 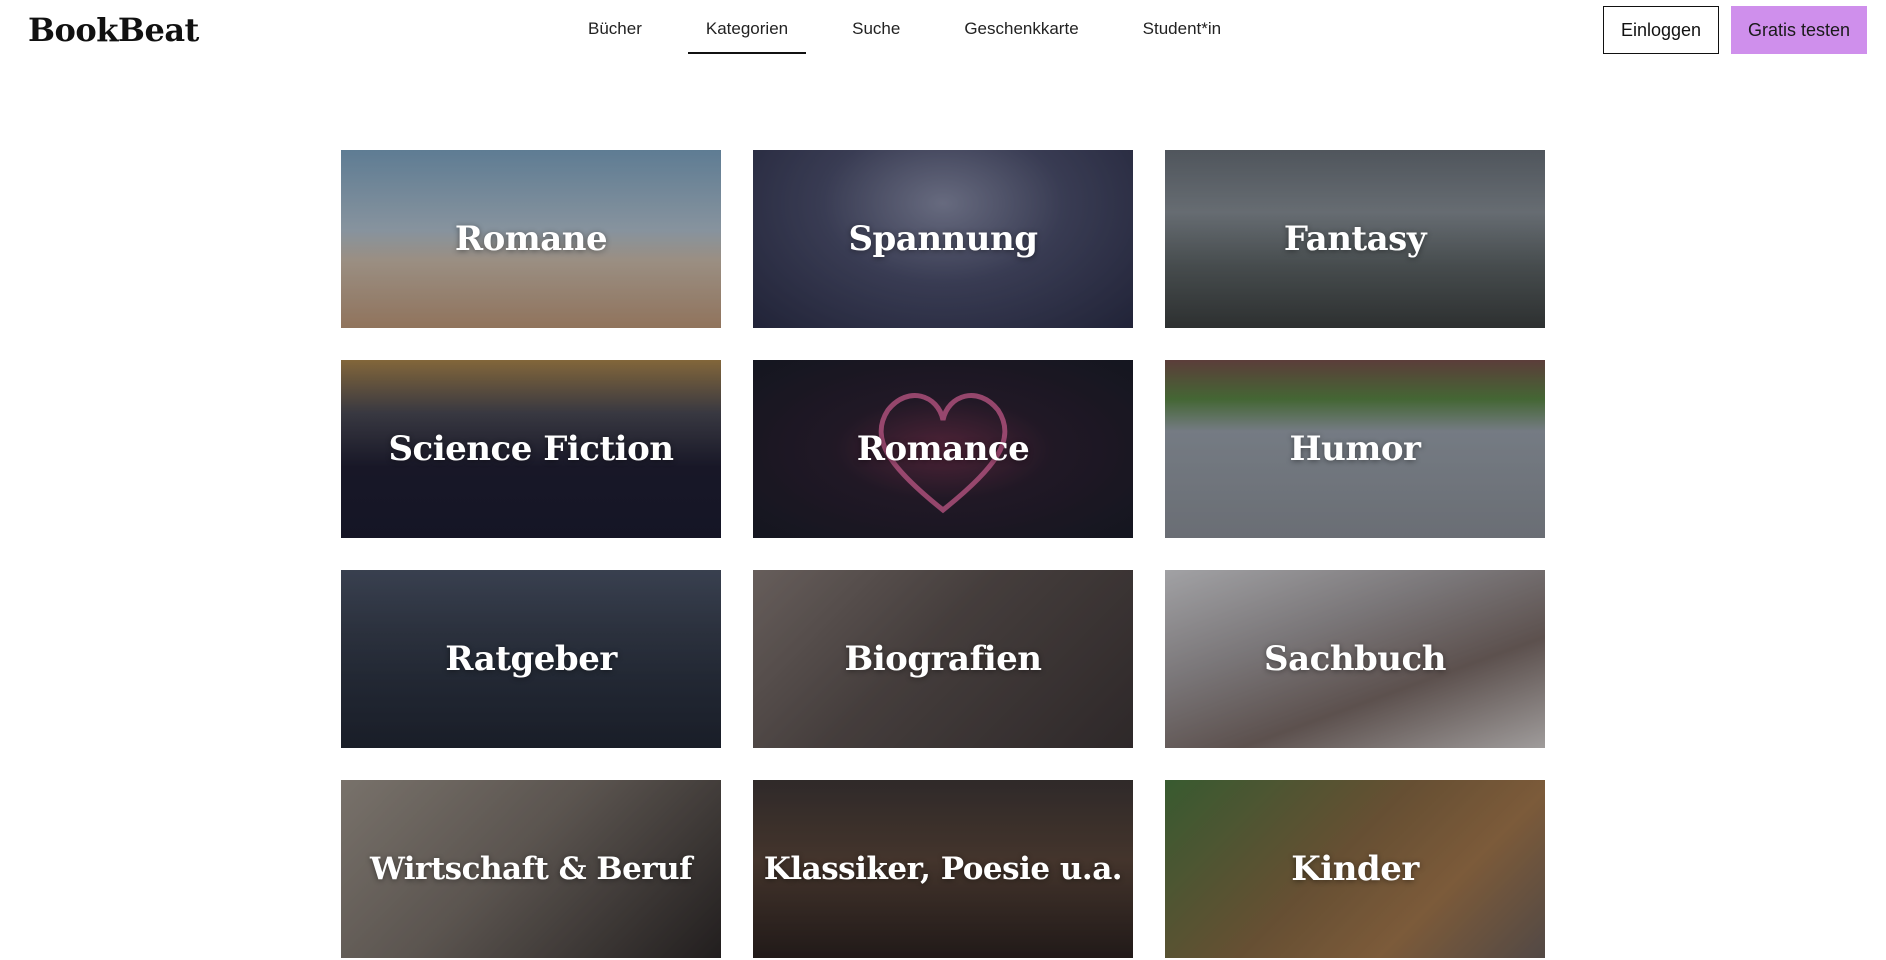 I want to click on category-label: Wirtschaft & Beruf, so click(x=531, y=869).